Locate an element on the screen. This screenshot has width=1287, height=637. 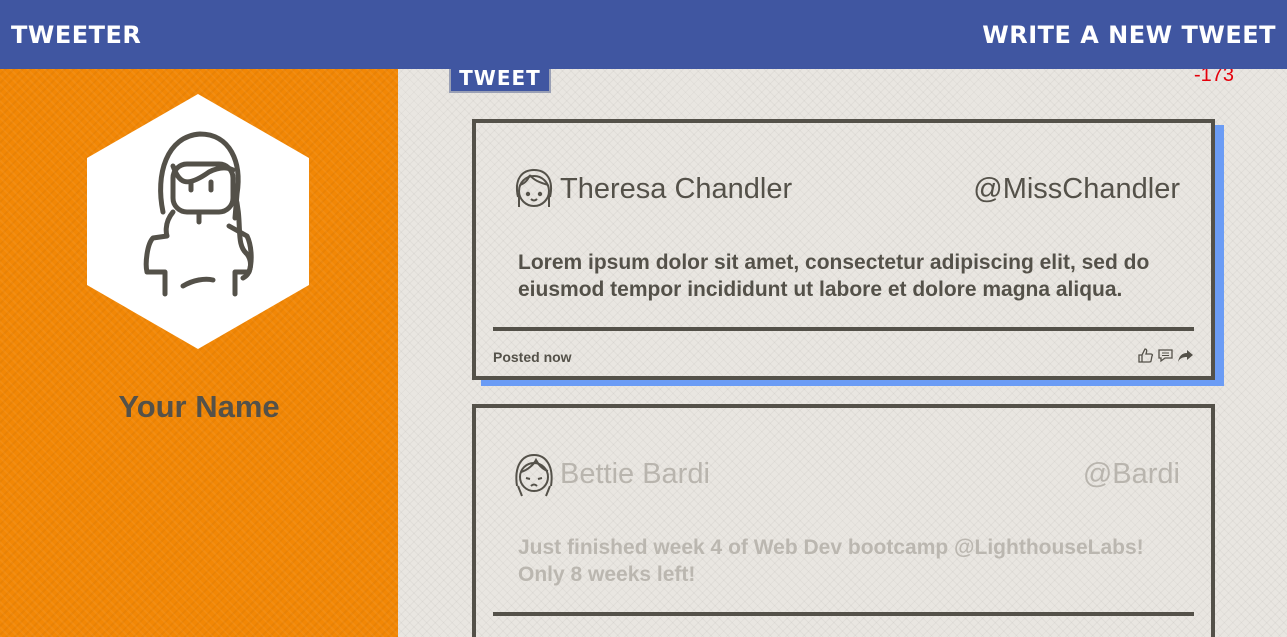
profile-name: Your Name is located at coordinates (199, 406).